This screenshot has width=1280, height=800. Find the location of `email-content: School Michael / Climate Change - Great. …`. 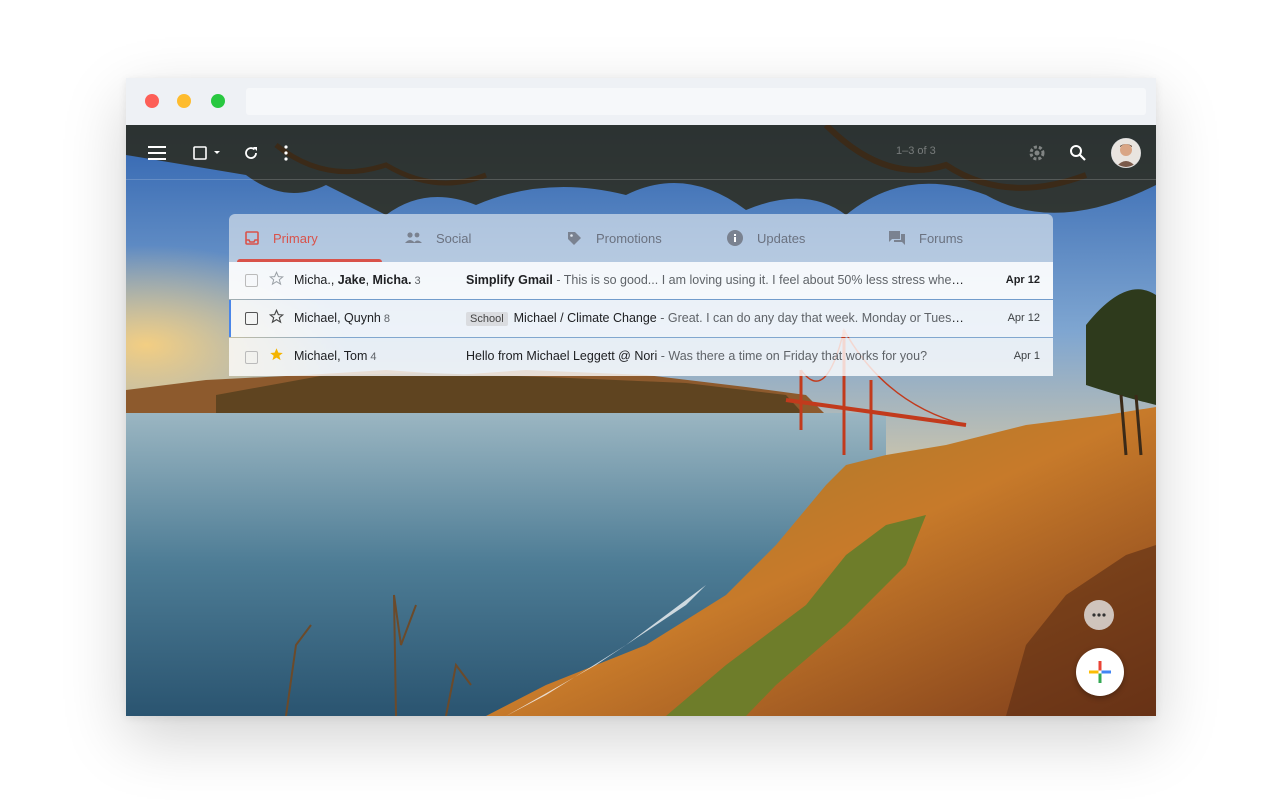

email-content: School Michael / Climate Change - Great. … is located at coordinates (716, 318).